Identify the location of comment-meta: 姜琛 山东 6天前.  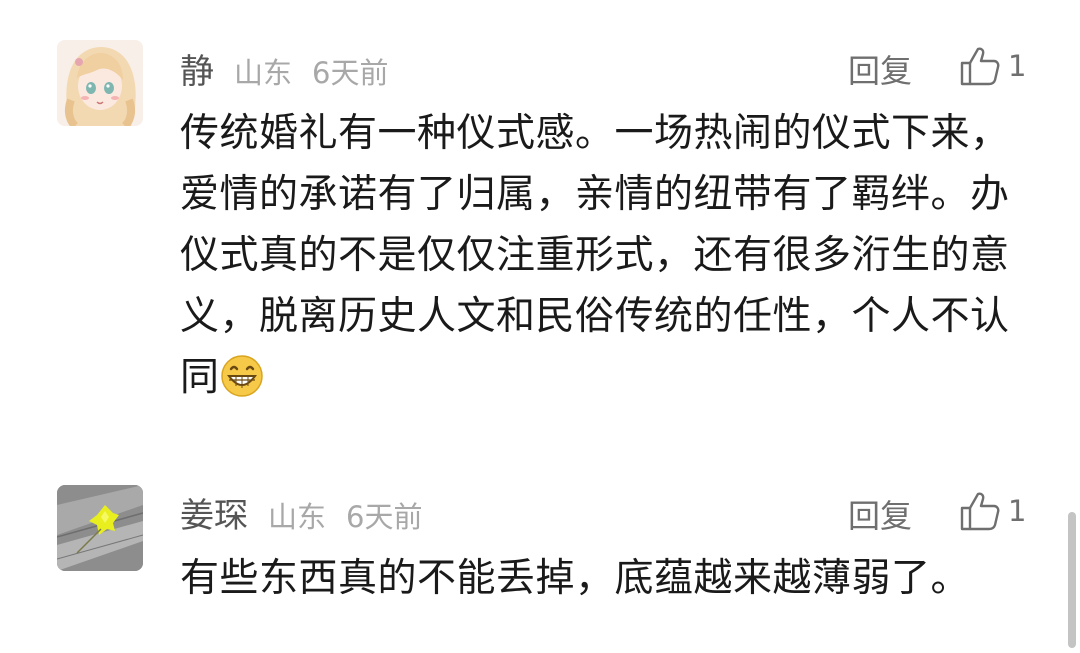
(311, 513).